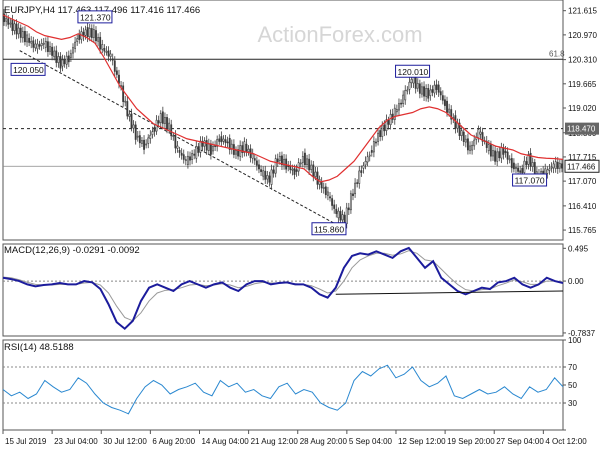 The height and width of the screenshot is (455, 600). Describe the element at coordinates (26, 441) in the screenshot. I see `x-tick-label: 15 Jul 2019` at that location.